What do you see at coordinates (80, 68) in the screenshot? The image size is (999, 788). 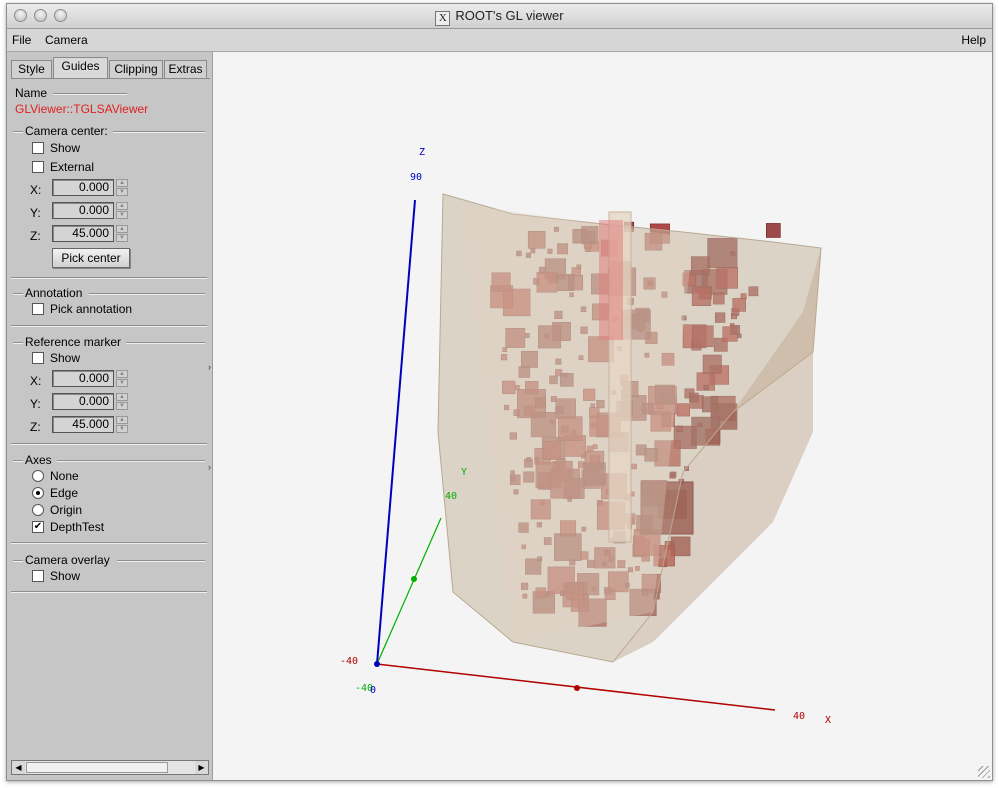 I see `tab-guides: Guides` at bounding box center [80, 68].